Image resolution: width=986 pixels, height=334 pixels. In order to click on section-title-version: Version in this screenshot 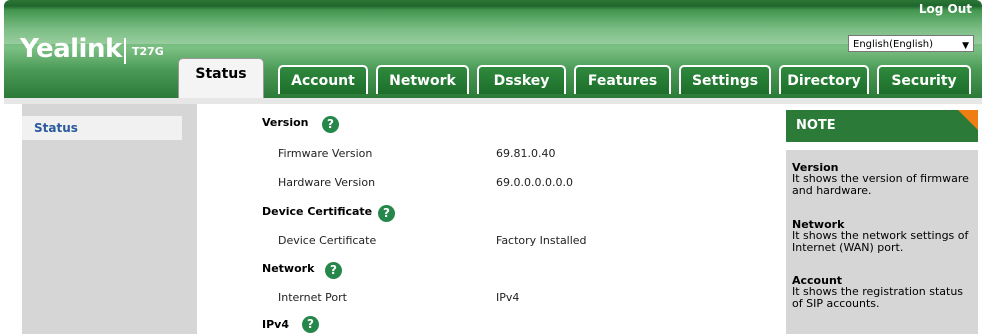, I will do `click(285, 122)`.